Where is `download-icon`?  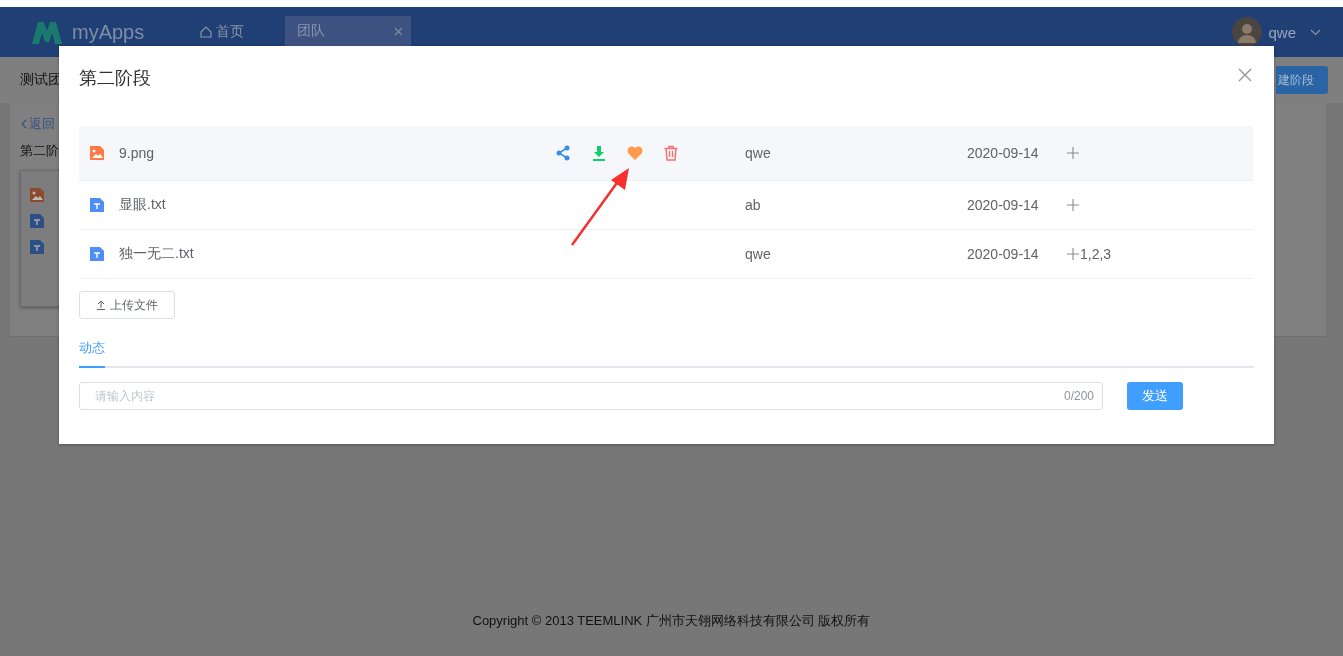
download-icon is located at coordinates (599, 153).